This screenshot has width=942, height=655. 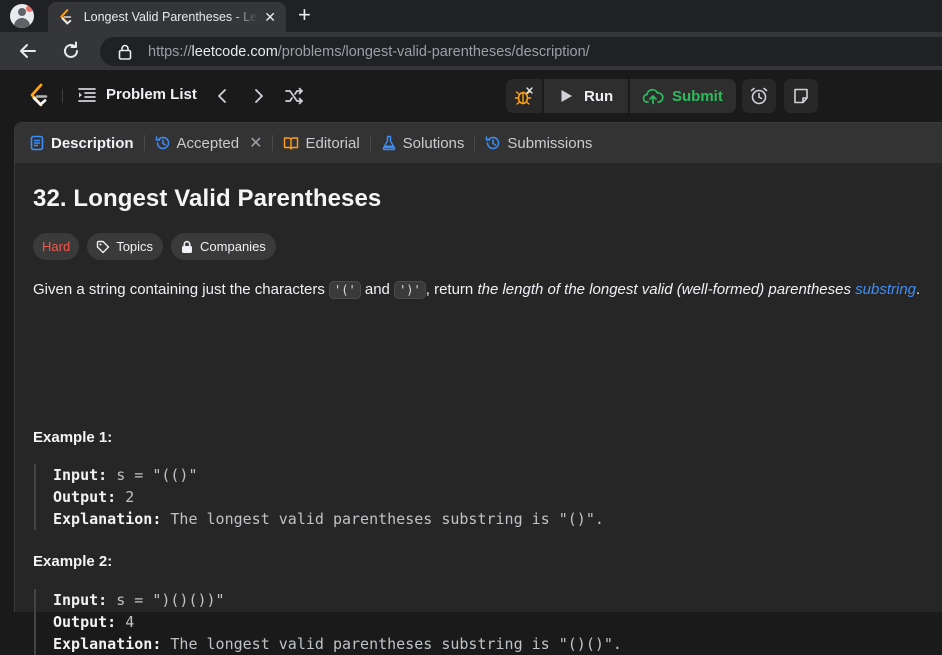 I want to click on problem-title: 32. Longest Valid Parentheses, so click(x=483, y=199).